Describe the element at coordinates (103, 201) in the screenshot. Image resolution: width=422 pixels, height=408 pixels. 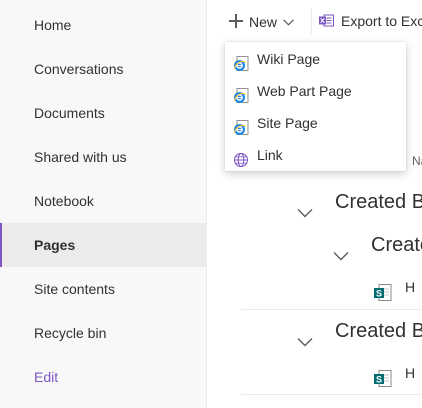
I see `nav-item-notebook: Notebook` at that location.